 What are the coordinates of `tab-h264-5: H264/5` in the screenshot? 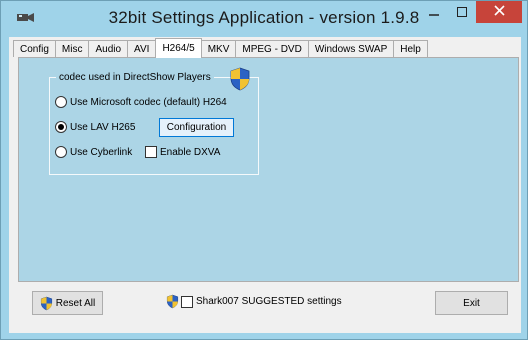 It's located at (178, 48).